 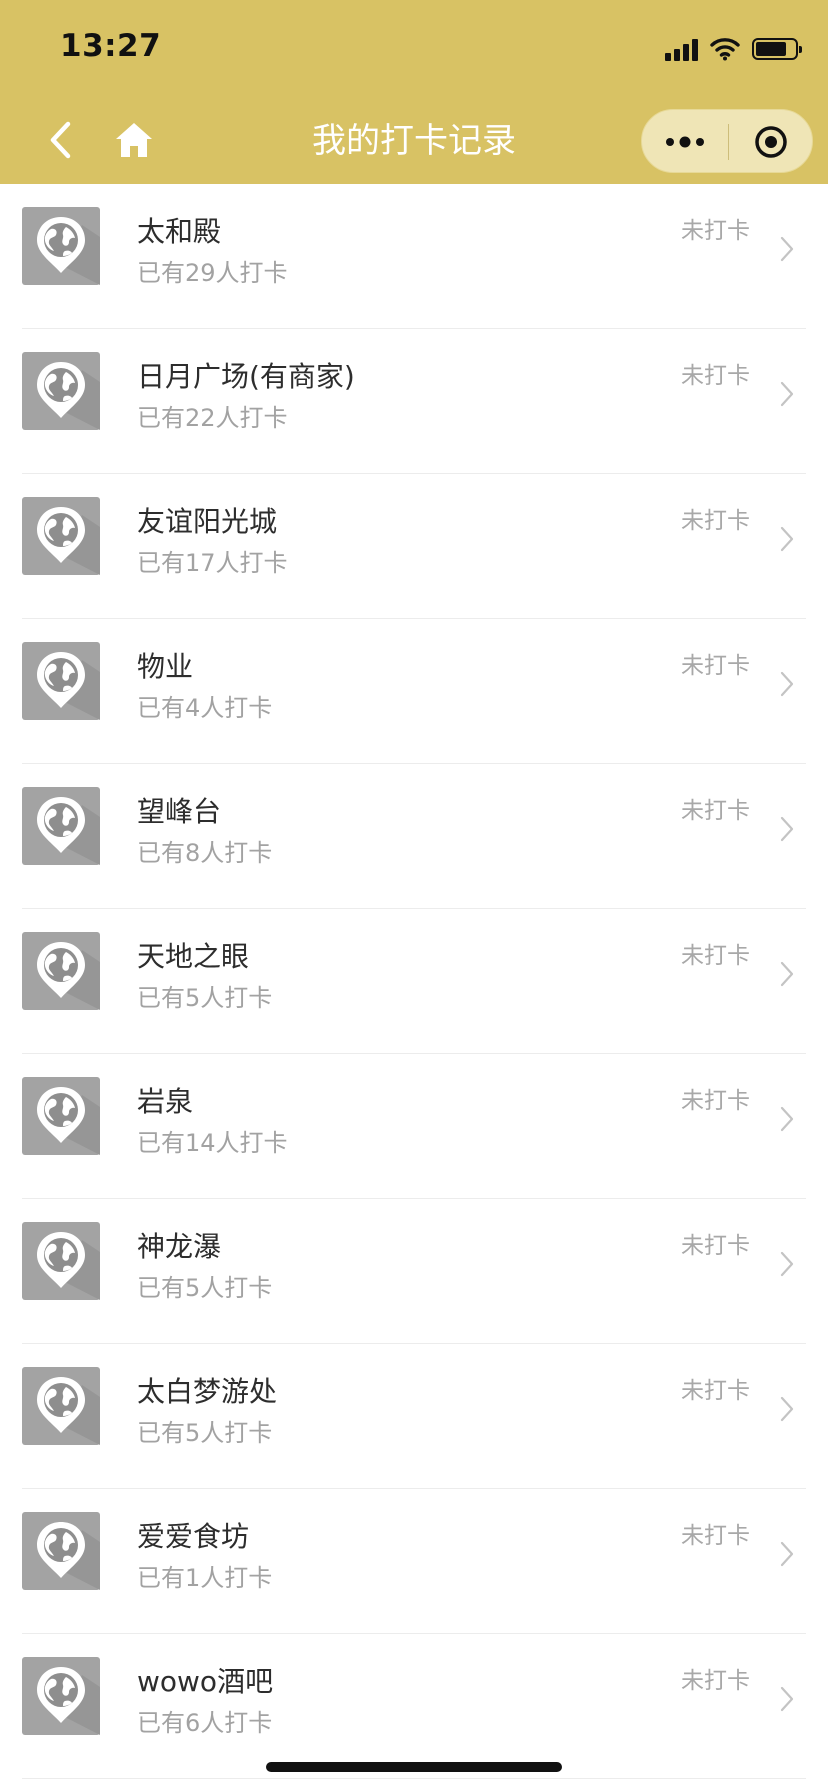 I want to click on chevron-left-icon, so click(x=60, y=140).